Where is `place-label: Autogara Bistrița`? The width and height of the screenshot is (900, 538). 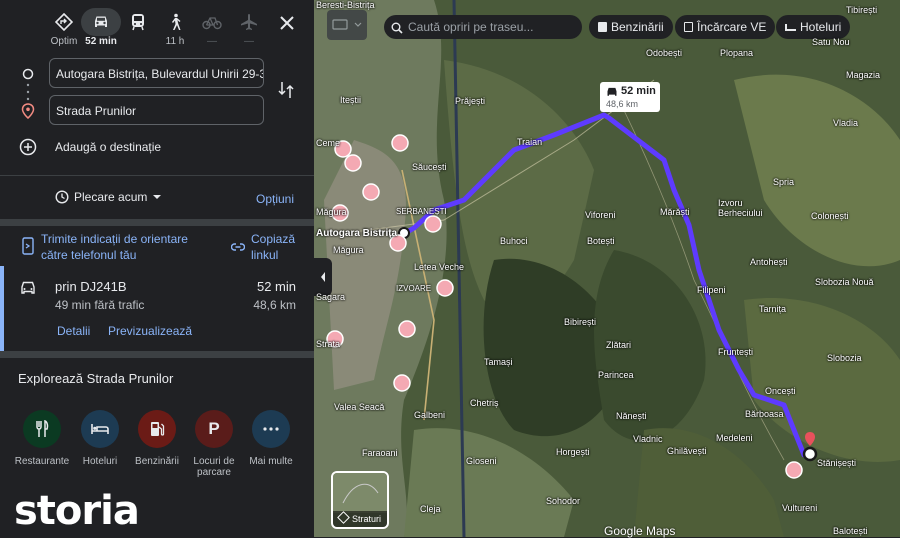 place-label: Autogara Bistrița is located at coordinates (357, 233).